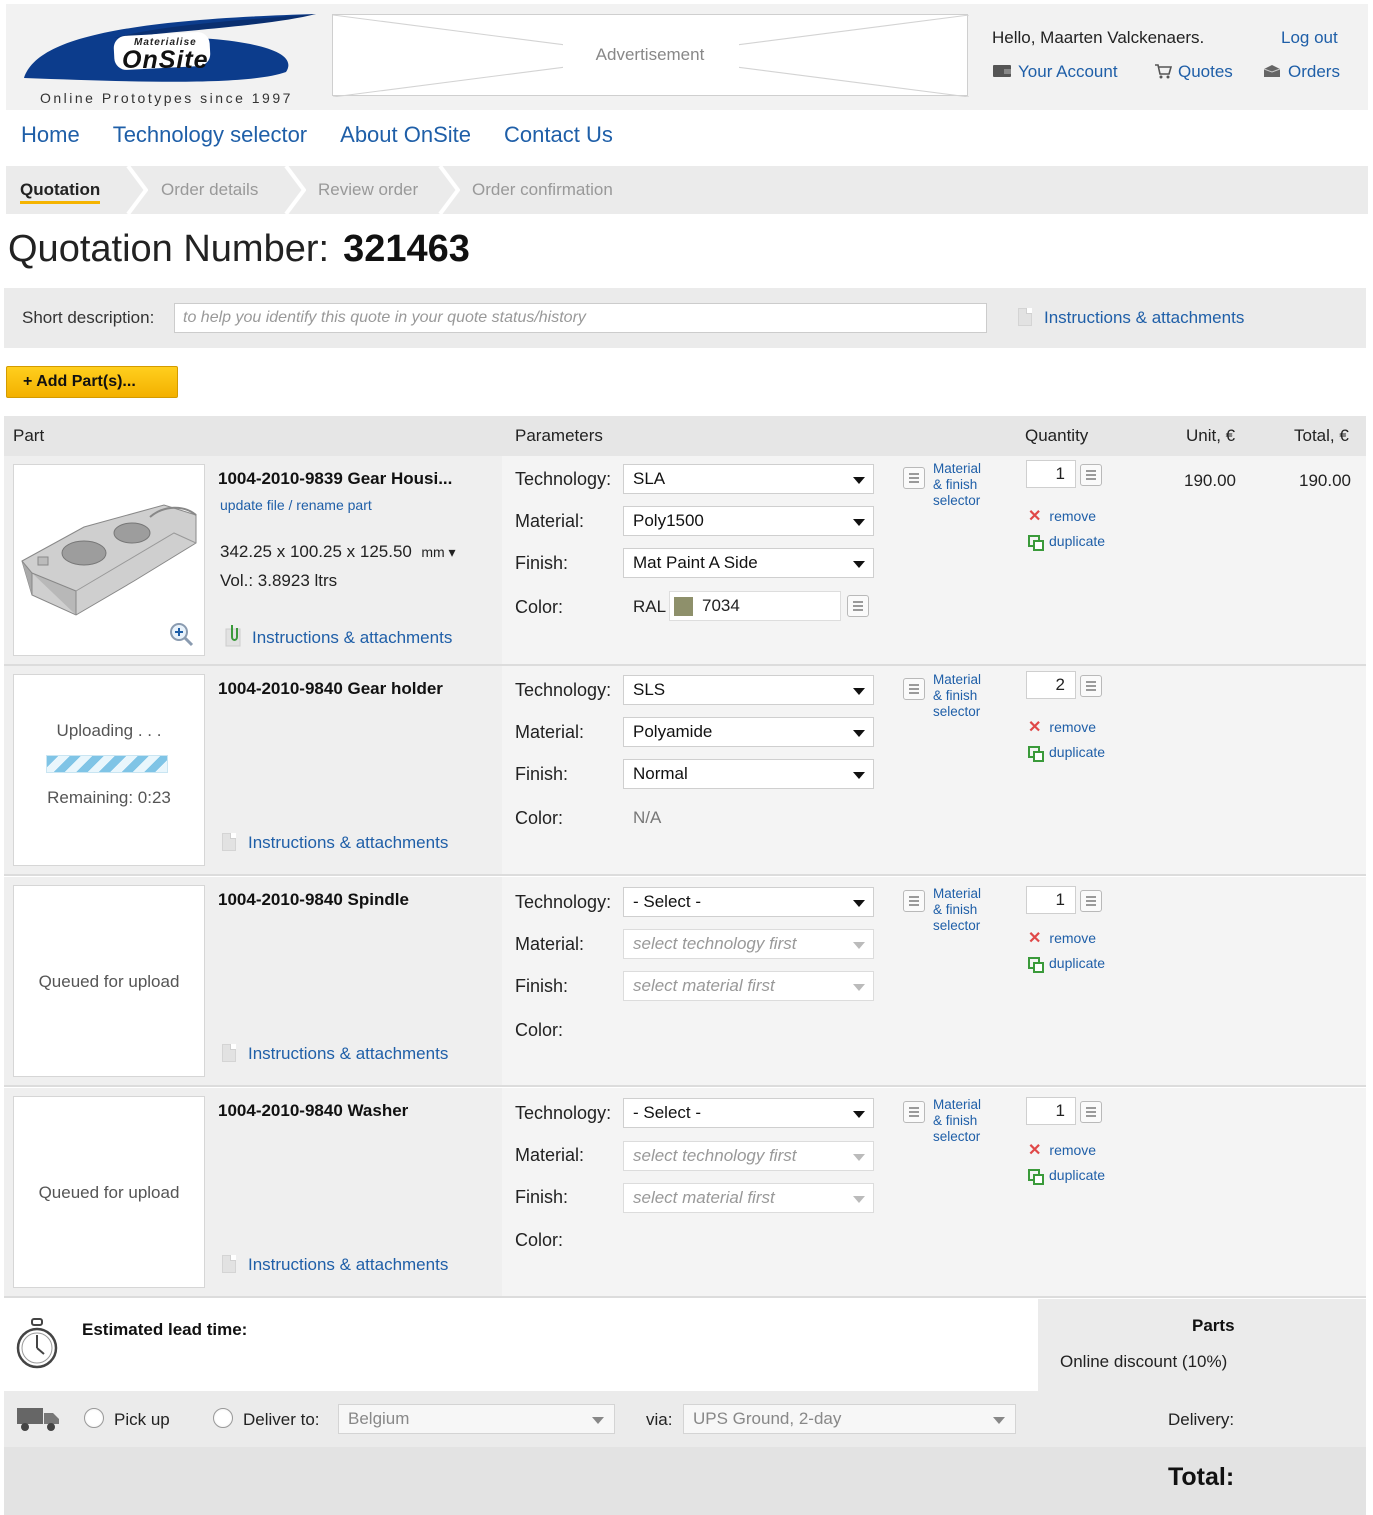 The image size is (1373, 1515). What do you see at coordinates (313, 899) in the screenshot?
I see `part-name: 1004-2010-9840 Spindle` at bounding box center [313, 899].